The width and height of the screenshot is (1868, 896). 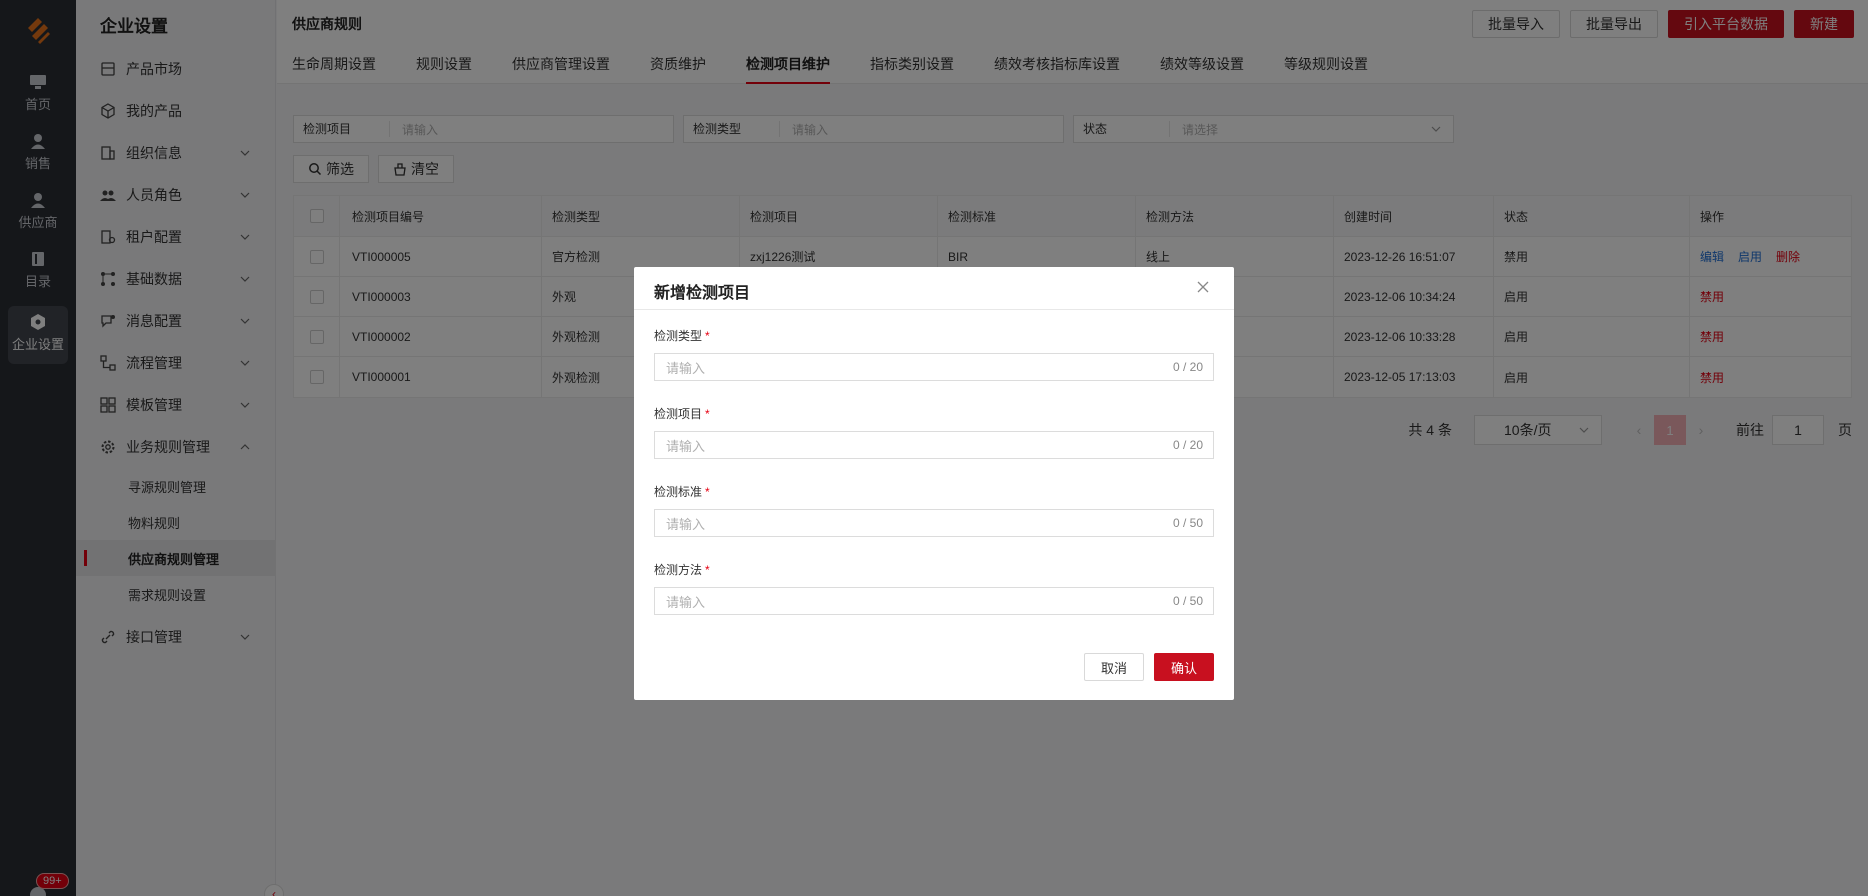 I want to click on field-label: 检测项目, so click(x=678, y=414).